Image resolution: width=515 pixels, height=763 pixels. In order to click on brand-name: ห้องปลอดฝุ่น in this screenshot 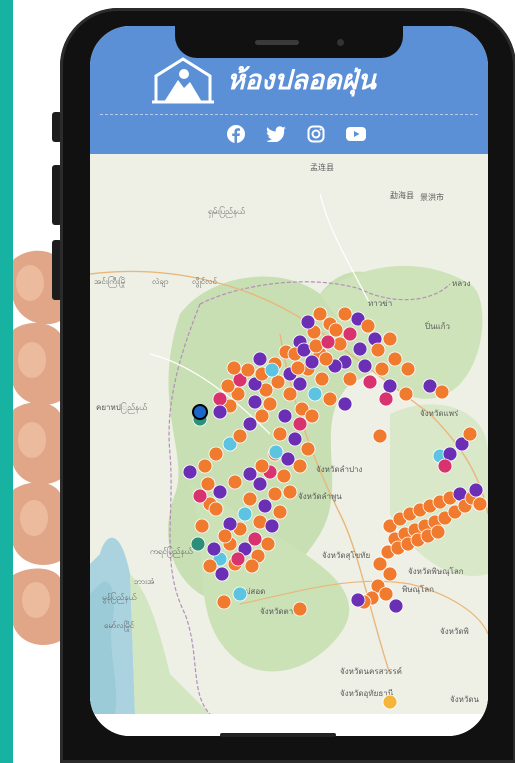, I will do `click(301, 79)`.